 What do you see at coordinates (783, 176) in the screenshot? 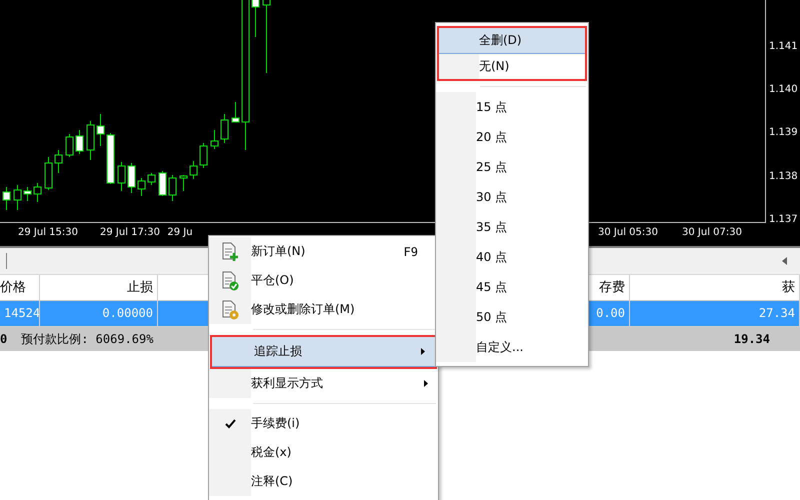
I see `price-label: 1.138` at bounding box center [783, 176].